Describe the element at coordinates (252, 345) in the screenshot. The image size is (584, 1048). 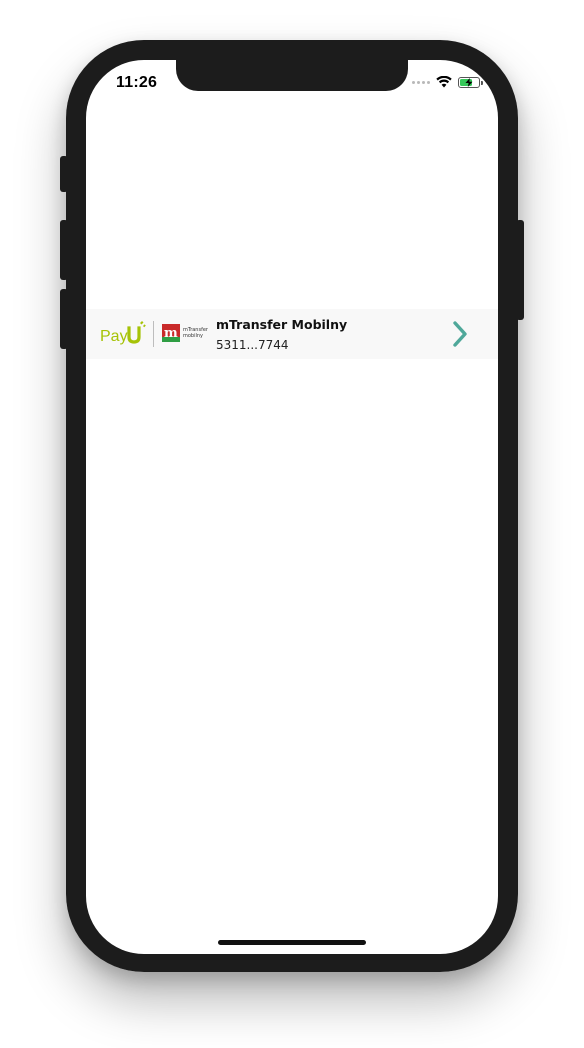
I see `payment-account-number: 5311...7744` at that location.